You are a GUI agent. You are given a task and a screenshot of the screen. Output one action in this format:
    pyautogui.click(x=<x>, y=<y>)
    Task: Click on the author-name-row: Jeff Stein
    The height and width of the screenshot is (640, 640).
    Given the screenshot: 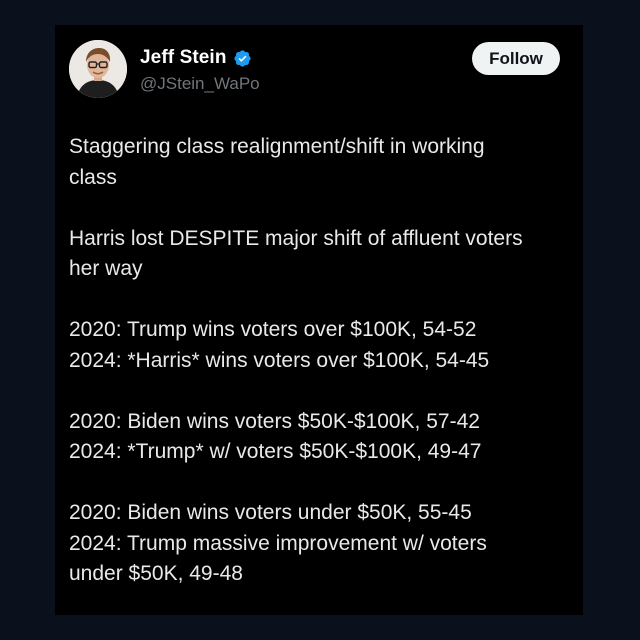 What is the action you would take?
    pyautogui.click(x=196, y=58)
    